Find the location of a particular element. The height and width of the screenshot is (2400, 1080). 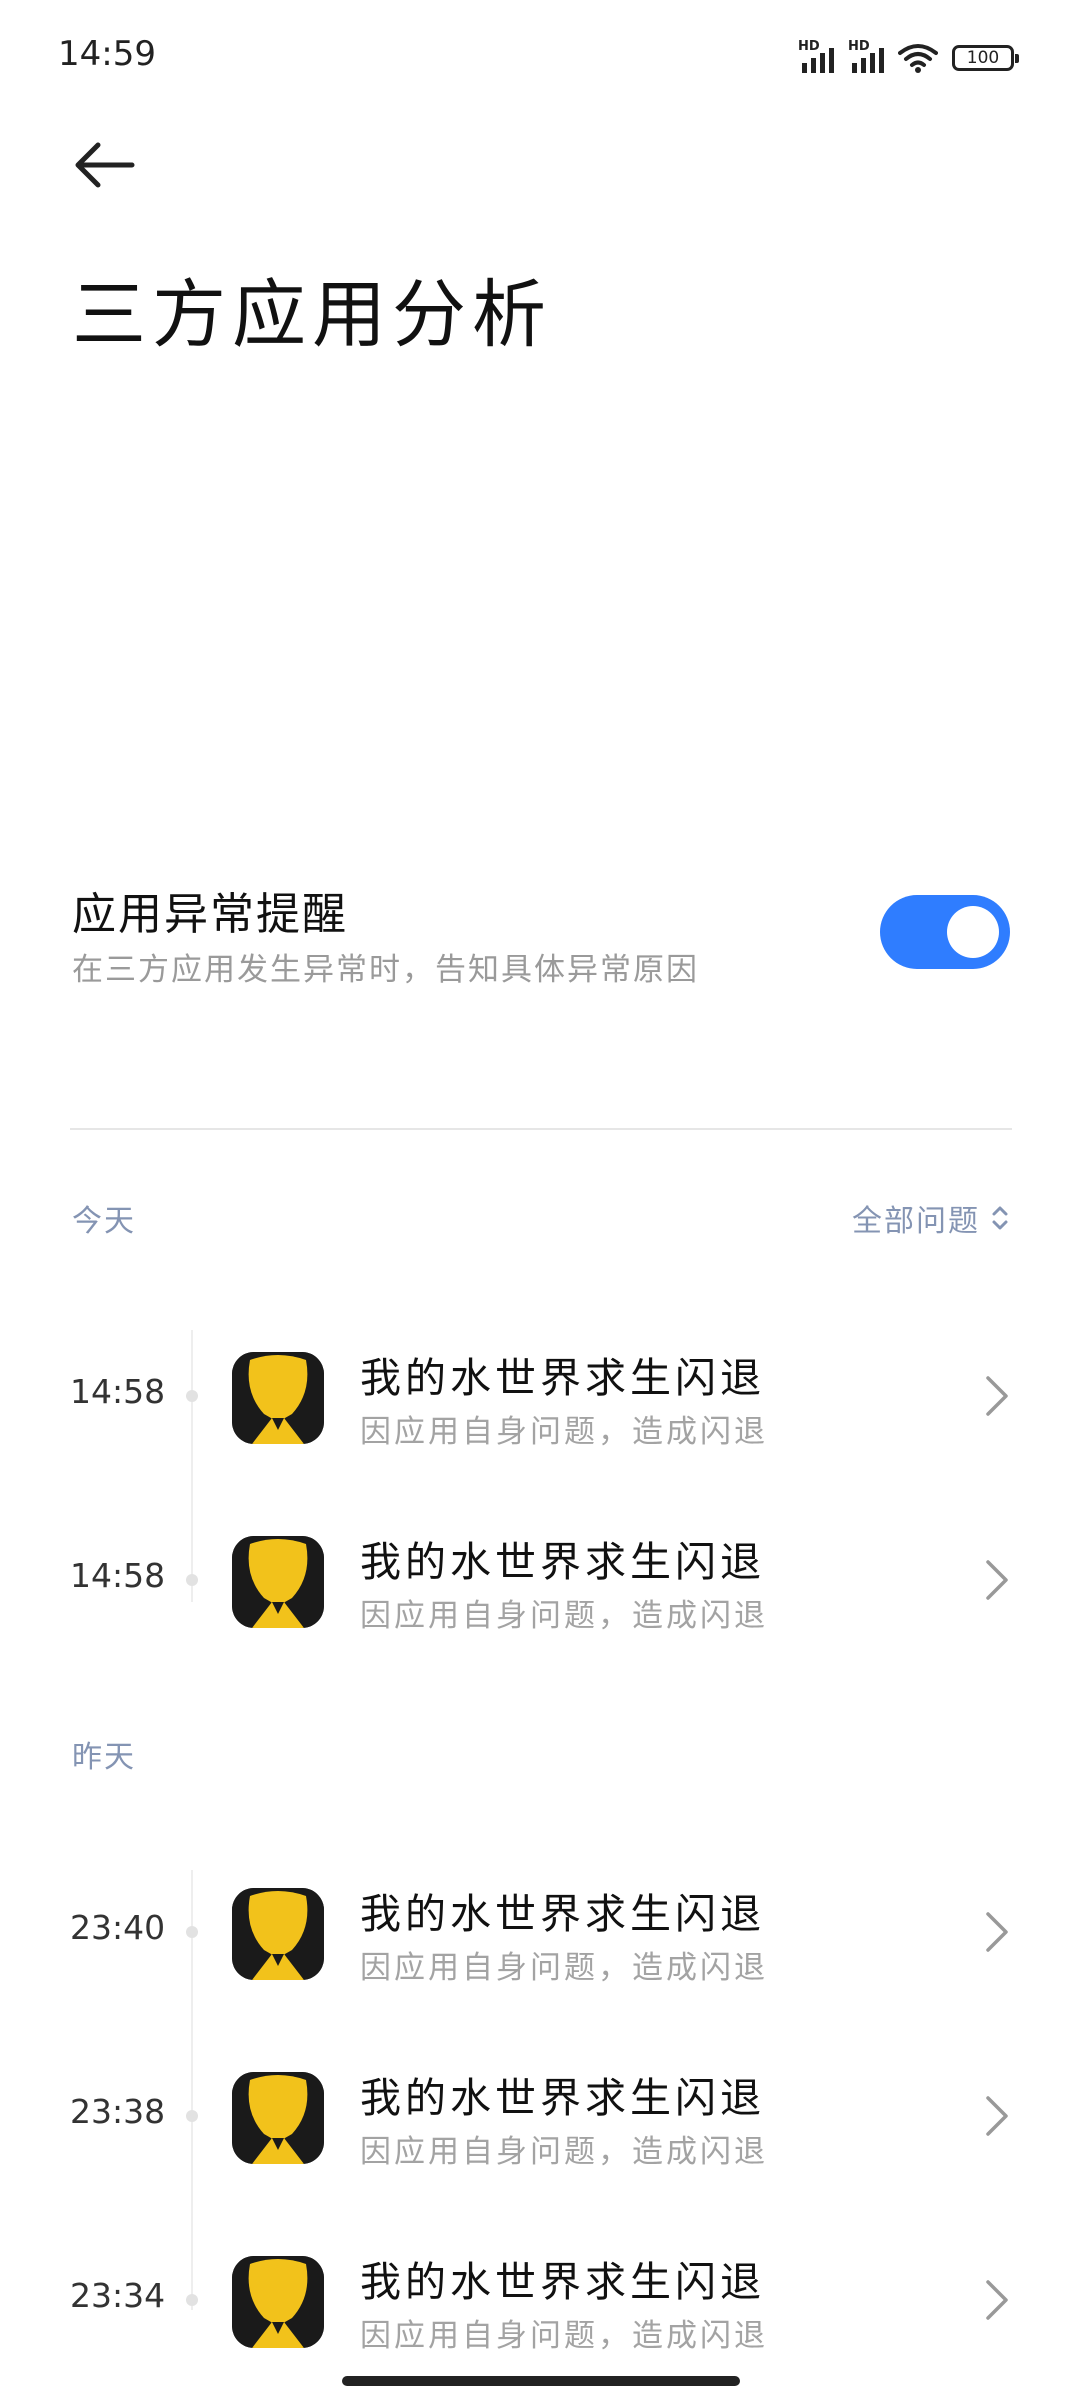

toggle-knob is located at coordinates (973, 932).